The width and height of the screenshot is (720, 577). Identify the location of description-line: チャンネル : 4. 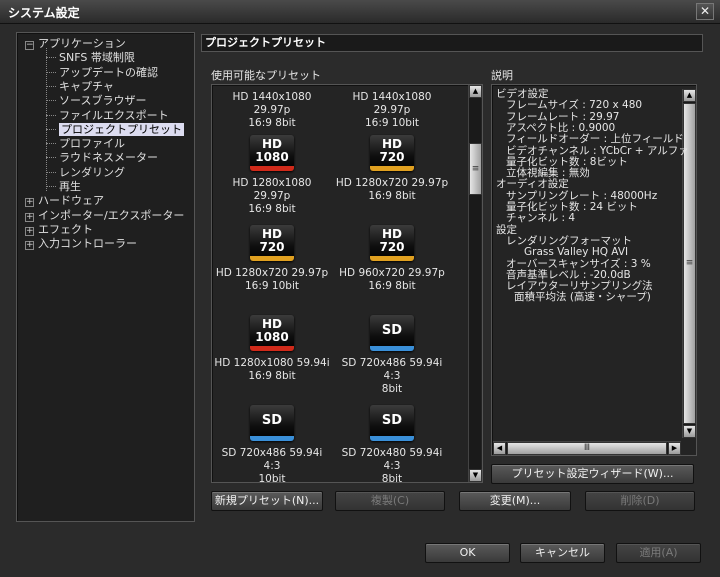
(541, 218).